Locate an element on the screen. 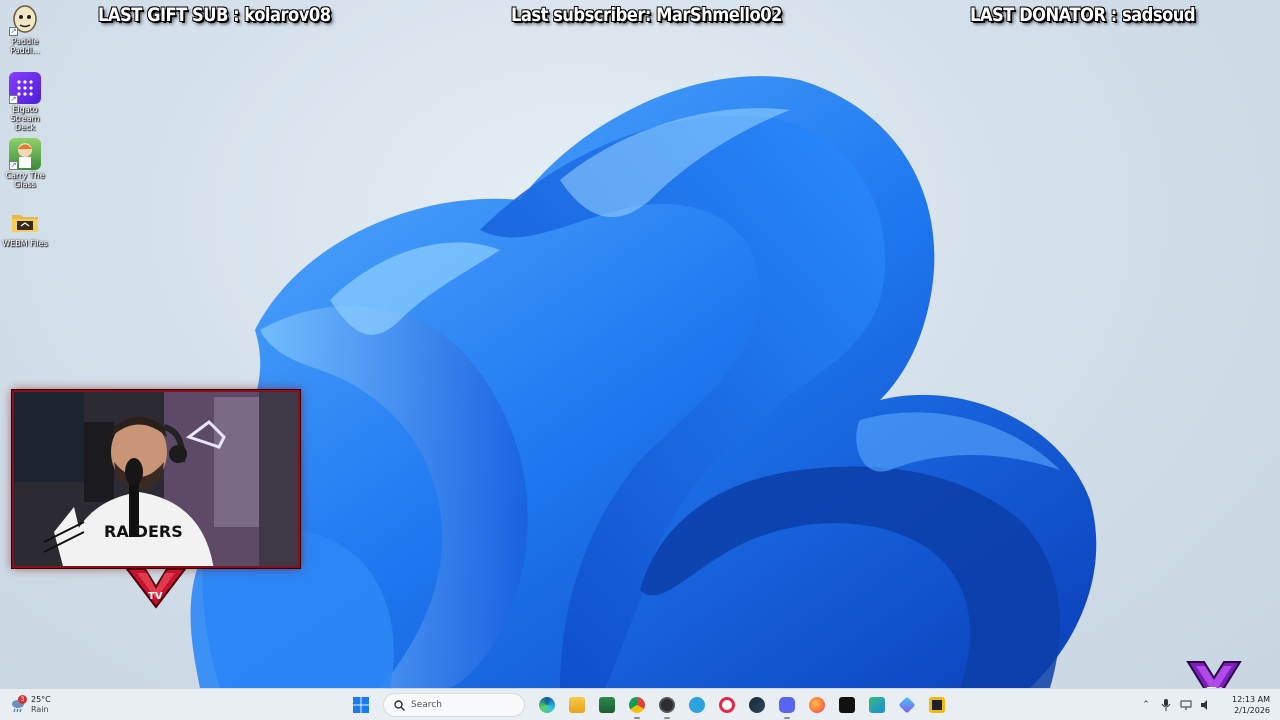 The width and height of the screenshot is (1280, 720). channel-logo-text: TV is located at coordinates (155, 596).